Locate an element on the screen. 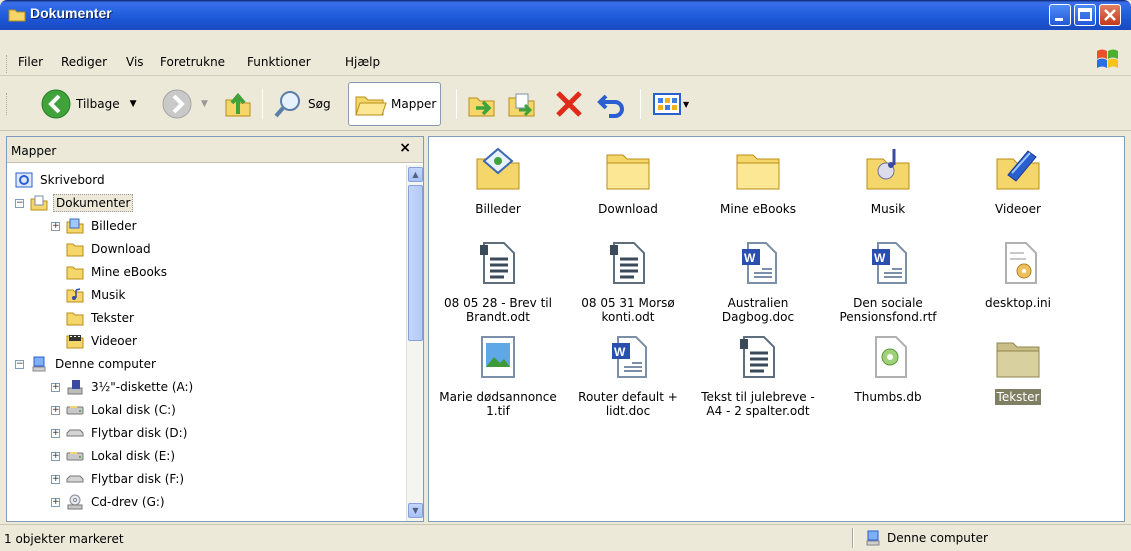 The height and width of the screenshot is (551, 1131). menu-vis: Vis is located at coordinates (135, 62).